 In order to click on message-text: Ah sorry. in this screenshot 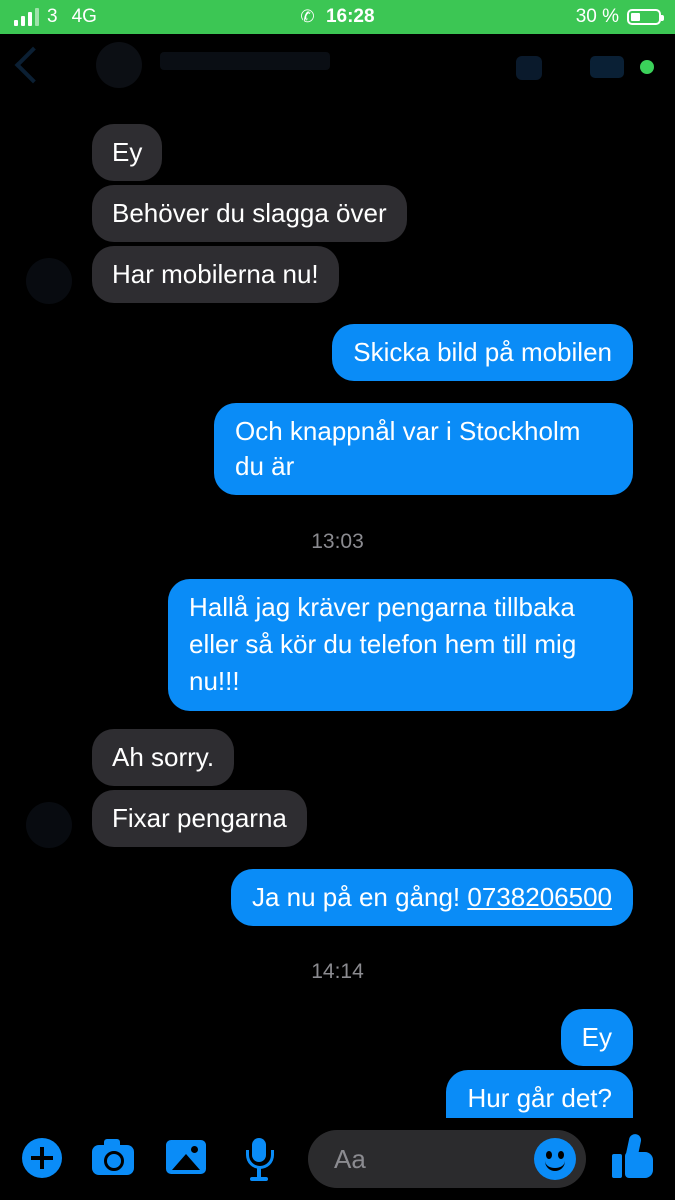, I will do `click(163, 757)`.